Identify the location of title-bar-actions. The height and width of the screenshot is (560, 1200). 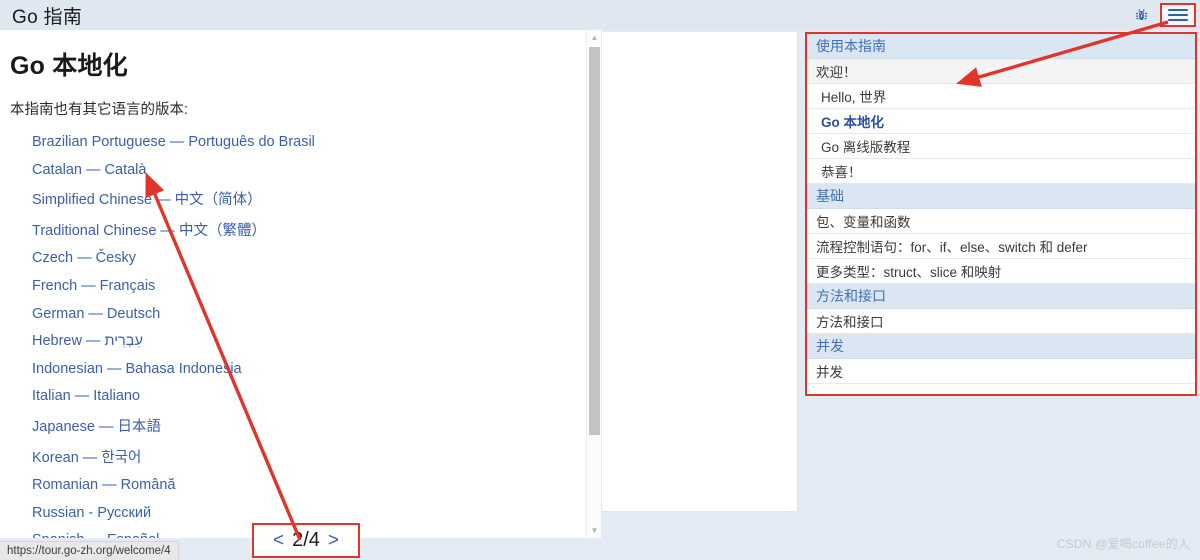
(1162, 15).